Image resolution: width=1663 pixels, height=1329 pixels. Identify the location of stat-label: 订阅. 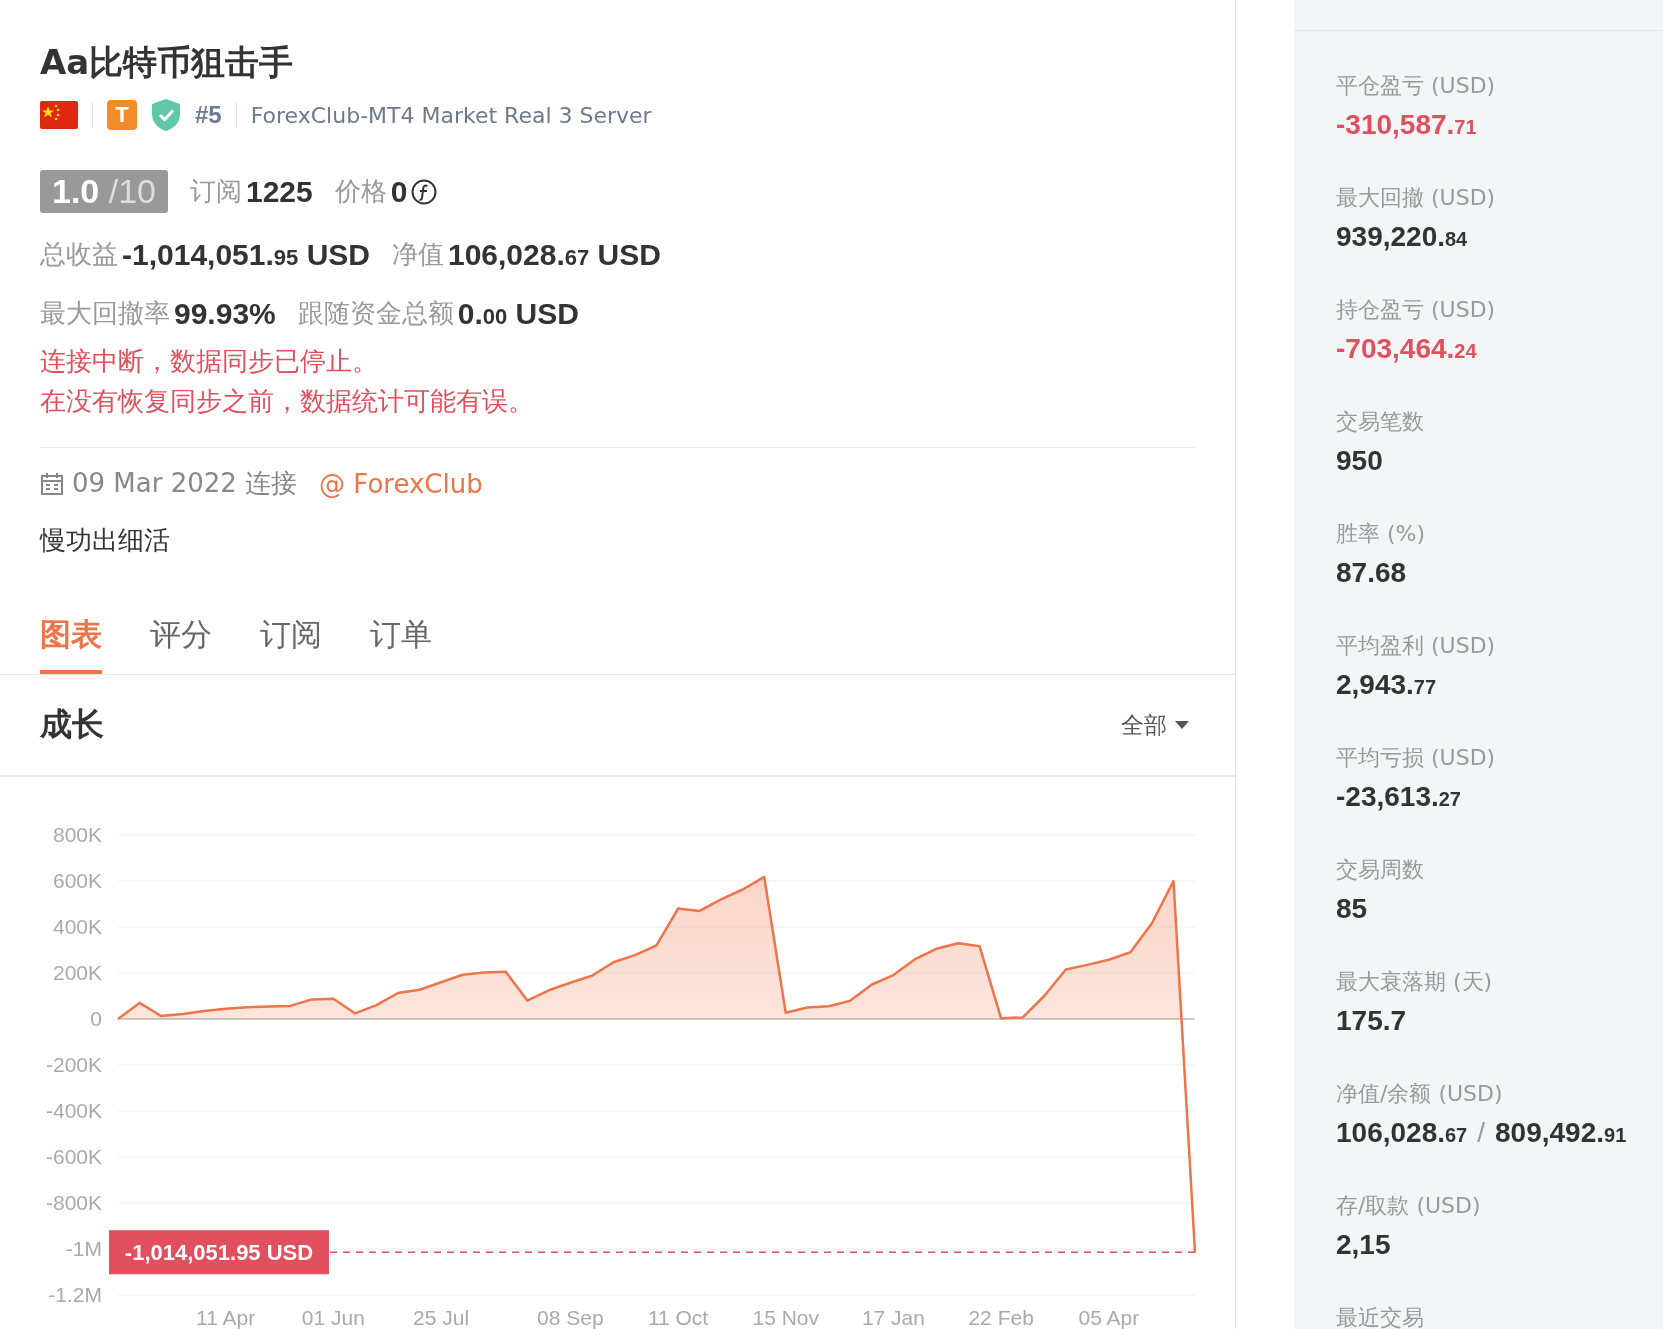
(216, 191).